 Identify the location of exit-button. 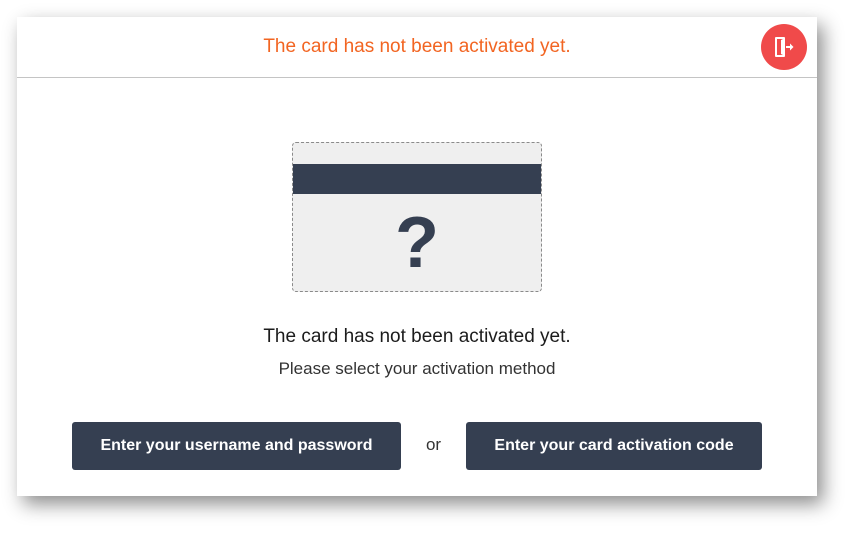
(784, 47).